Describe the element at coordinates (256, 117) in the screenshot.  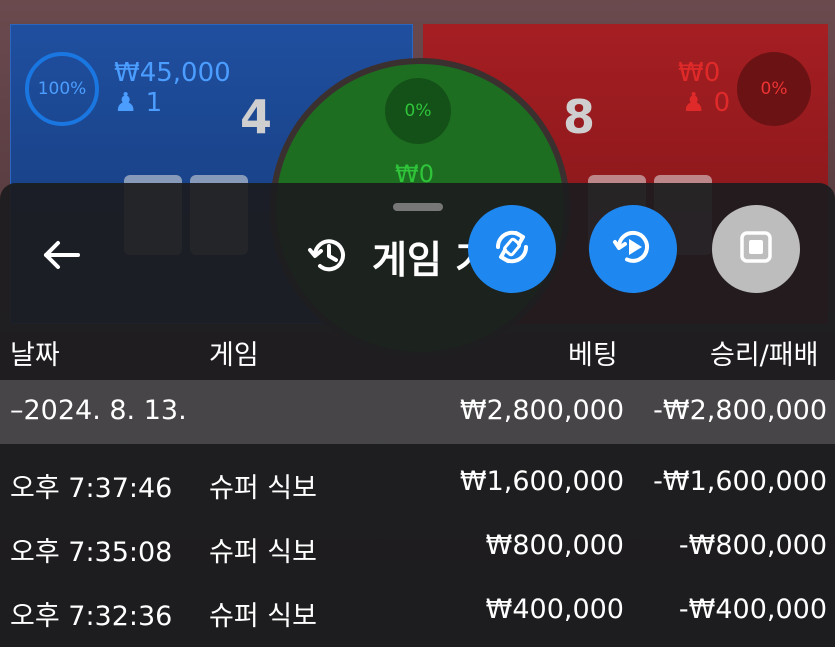
I see `player-score: 4` at that location.